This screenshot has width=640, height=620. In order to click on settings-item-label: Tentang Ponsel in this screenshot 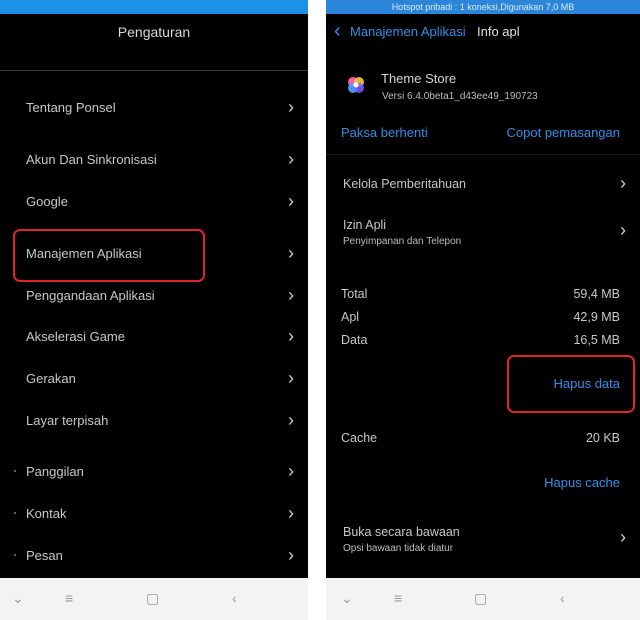, I will do `click(71, 107)`.